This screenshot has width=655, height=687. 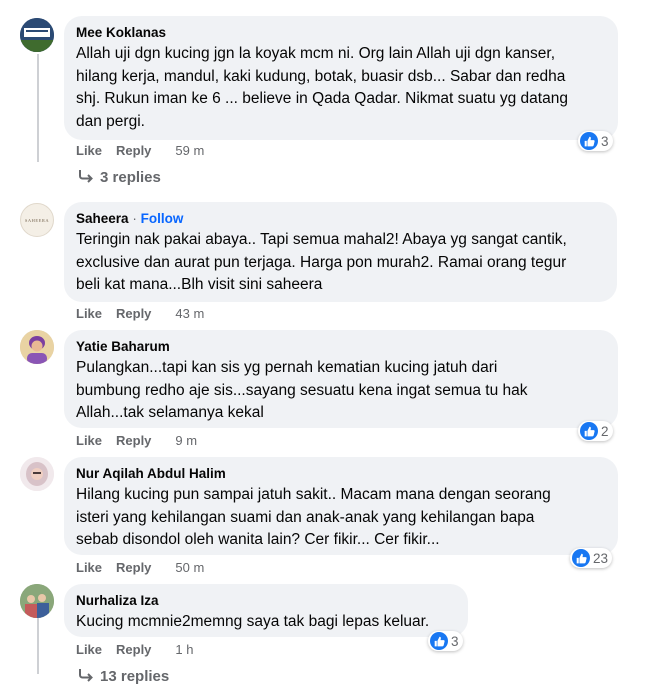 I want to click on comment-author: Nurhaliza Iza, so click(x=266, y=600).